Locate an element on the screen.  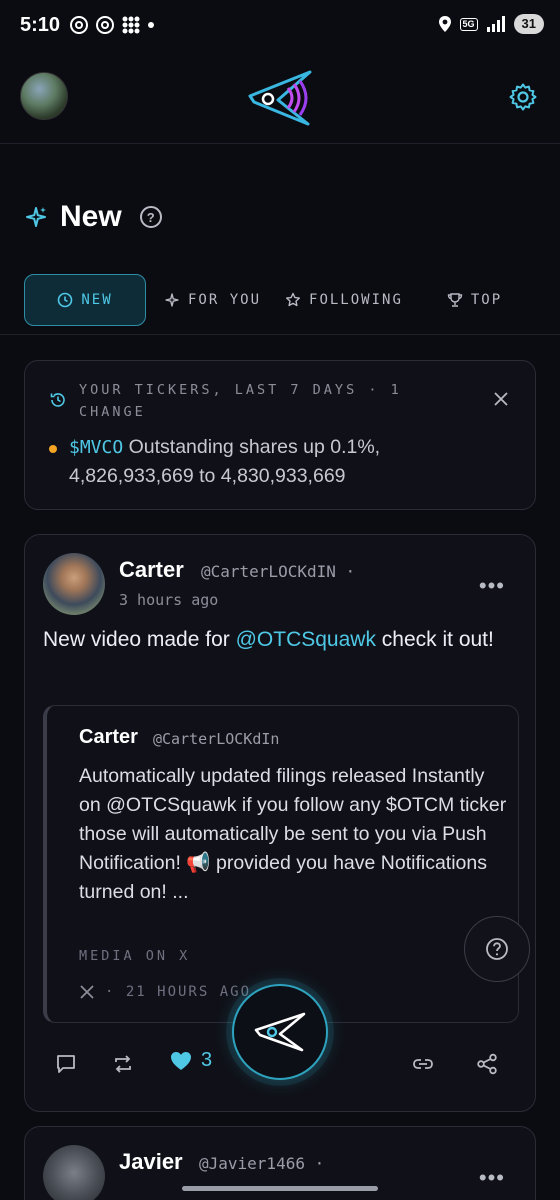
history-icon is located at coordinates (57, 400).